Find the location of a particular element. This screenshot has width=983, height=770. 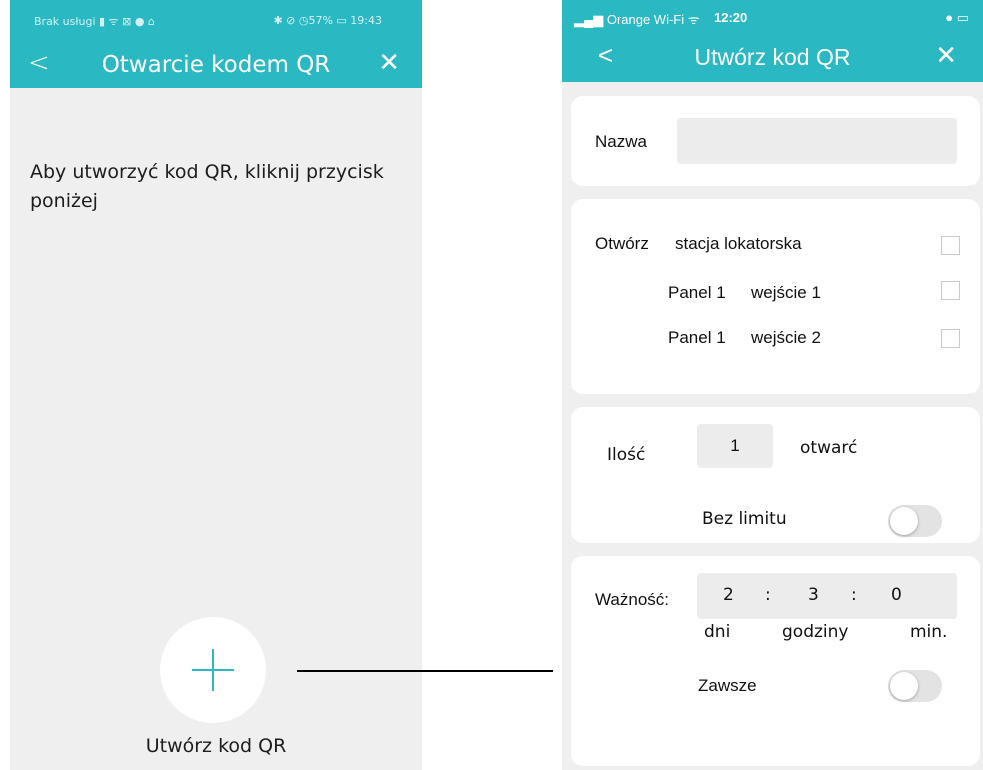

quantity-input: 1 is located at coordinates (735, 446).